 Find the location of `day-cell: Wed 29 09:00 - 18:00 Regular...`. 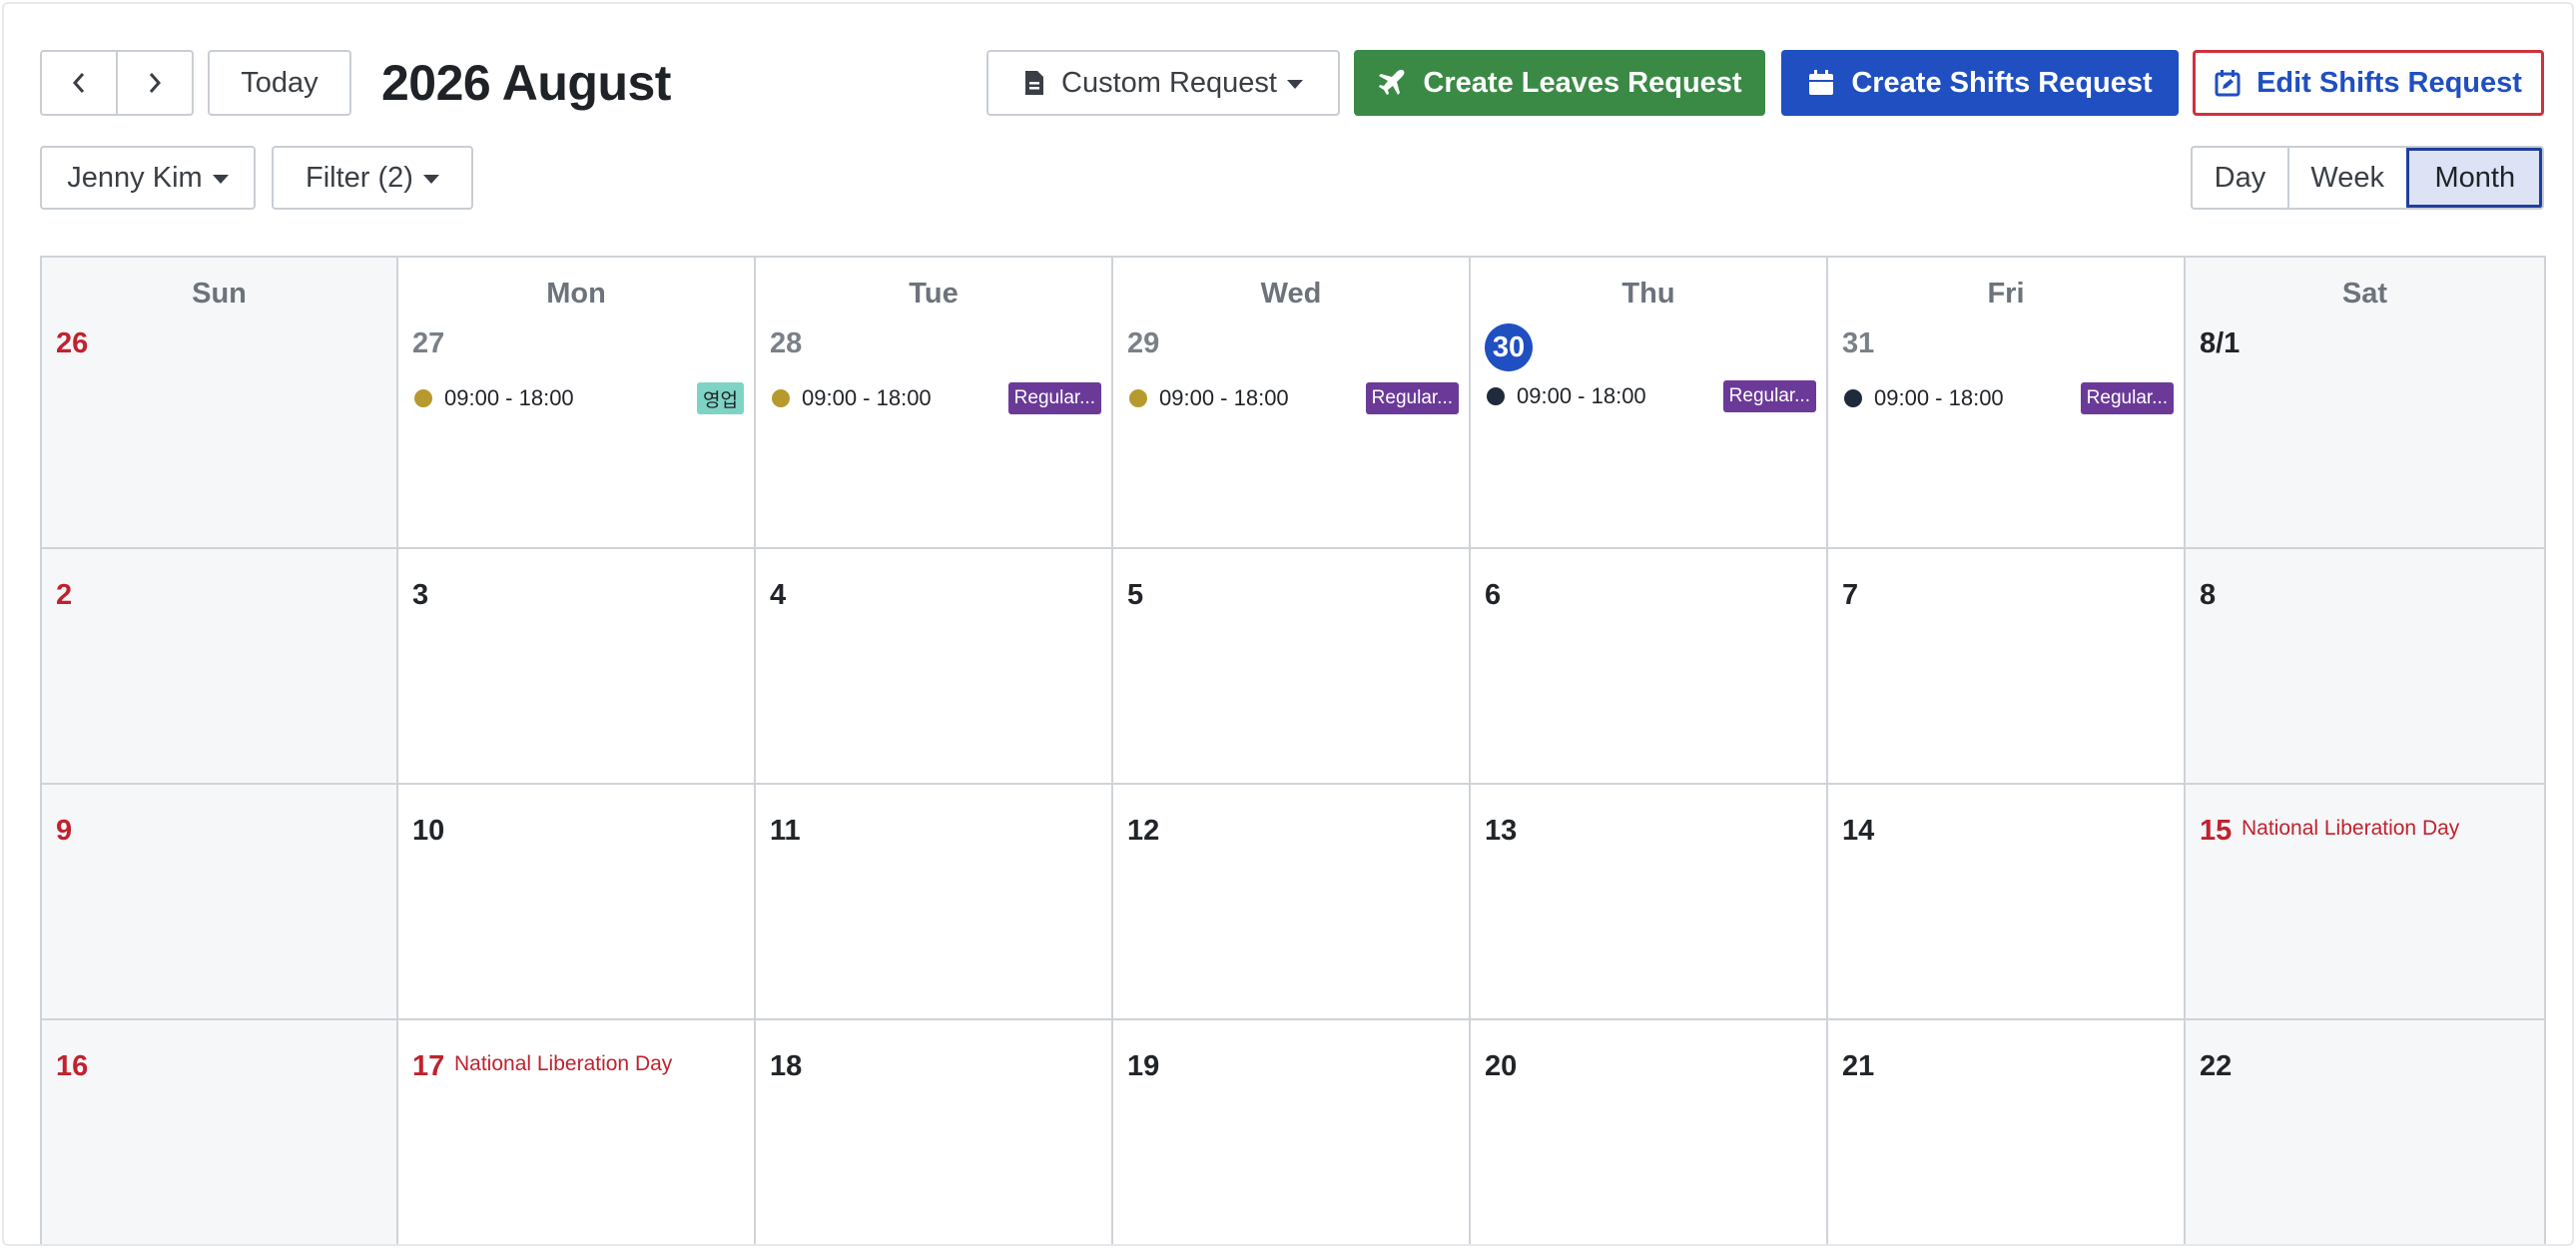

day-cell: Wed 29 09:00 - 18:00 Regular... is located at coordinates (1292, 403).